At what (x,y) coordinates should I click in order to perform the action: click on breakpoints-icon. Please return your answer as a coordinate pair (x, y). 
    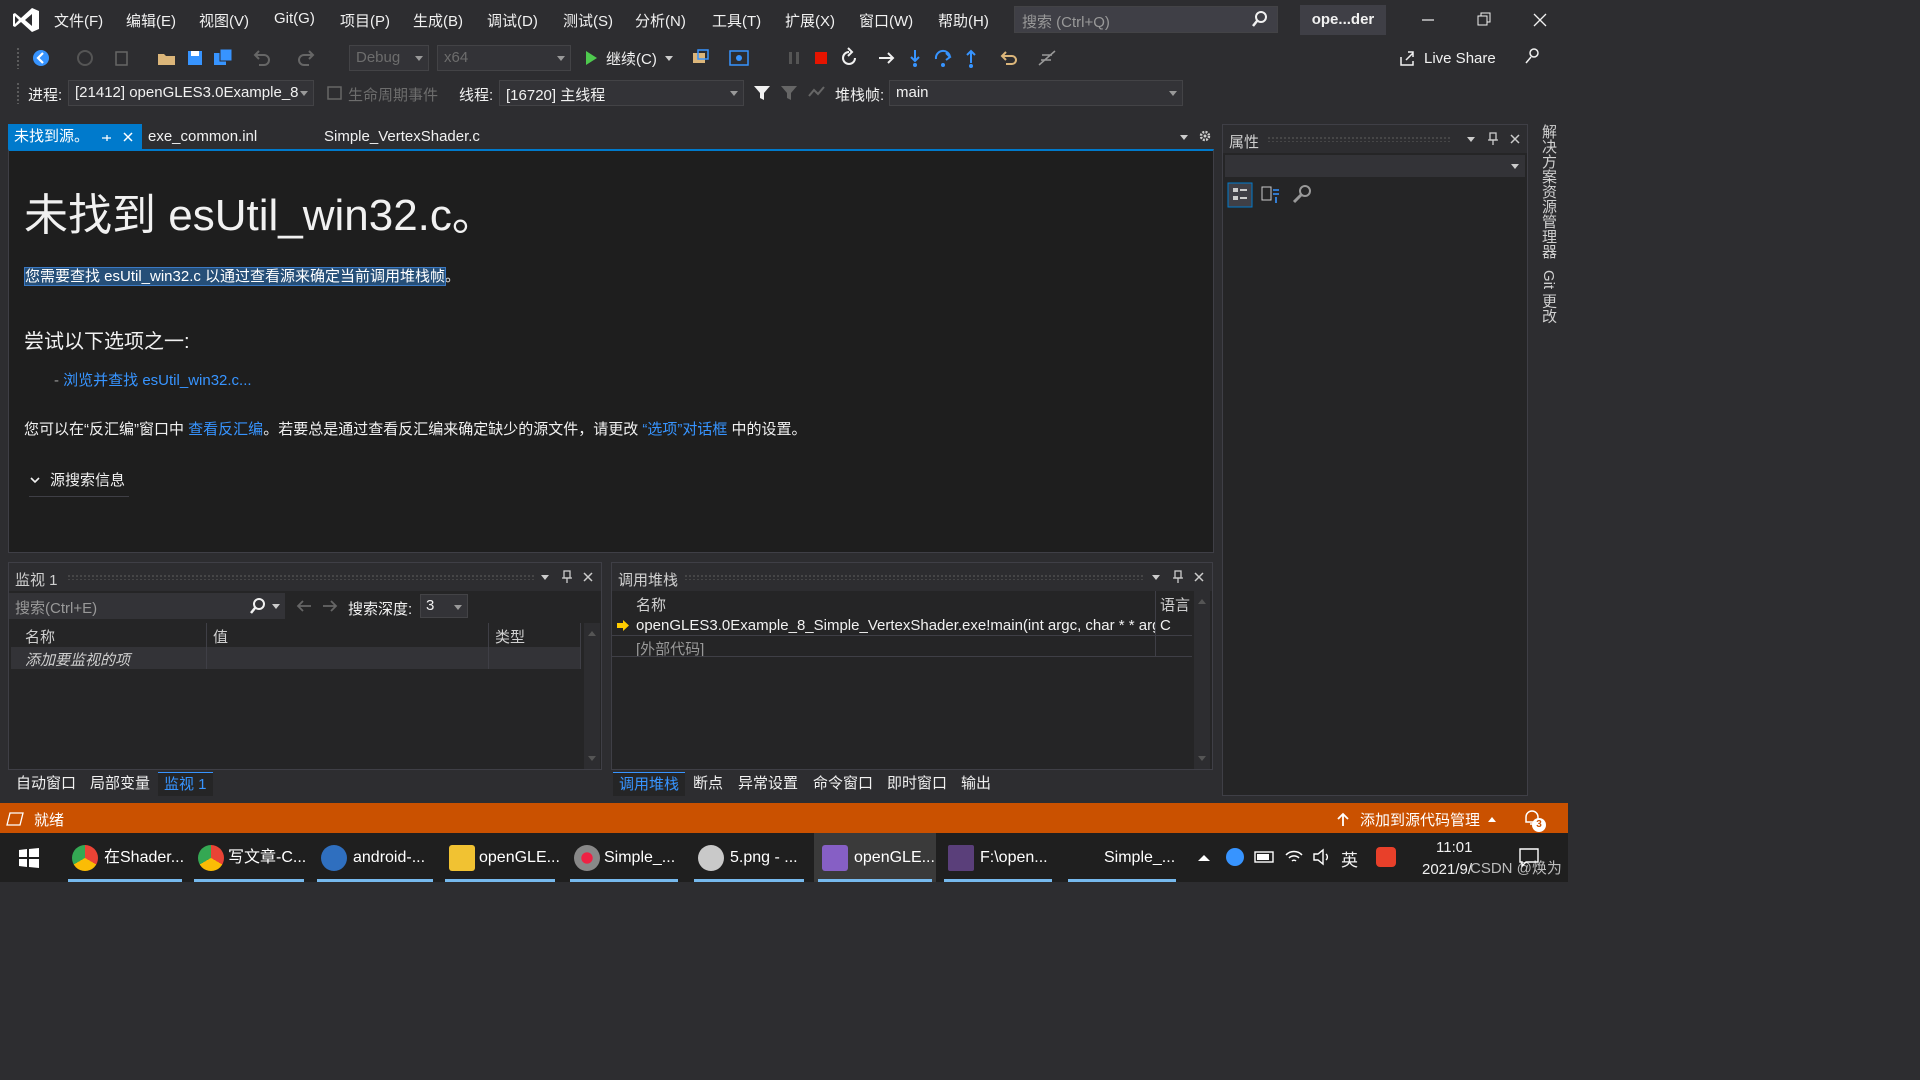
    Looking at the image, I should click on (1047, 58).